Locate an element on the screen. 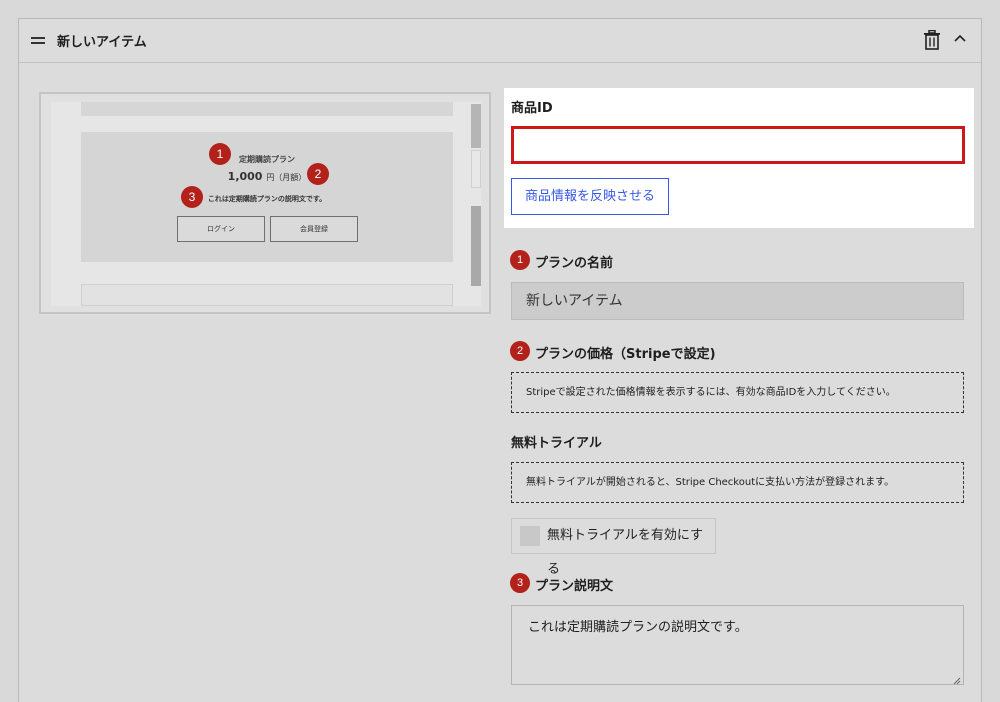  sku-input is located at coordinates (738, 145).